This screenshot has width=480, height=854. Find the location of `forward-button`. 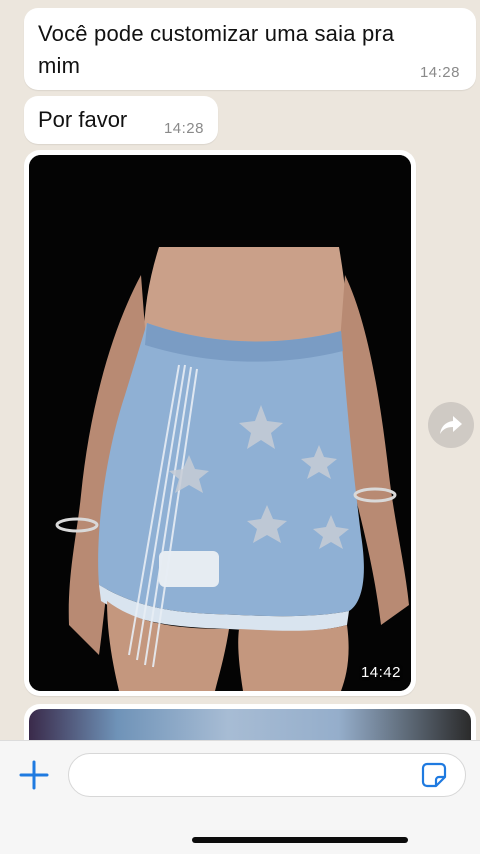

forward-button is located at coordinates (451, 425).